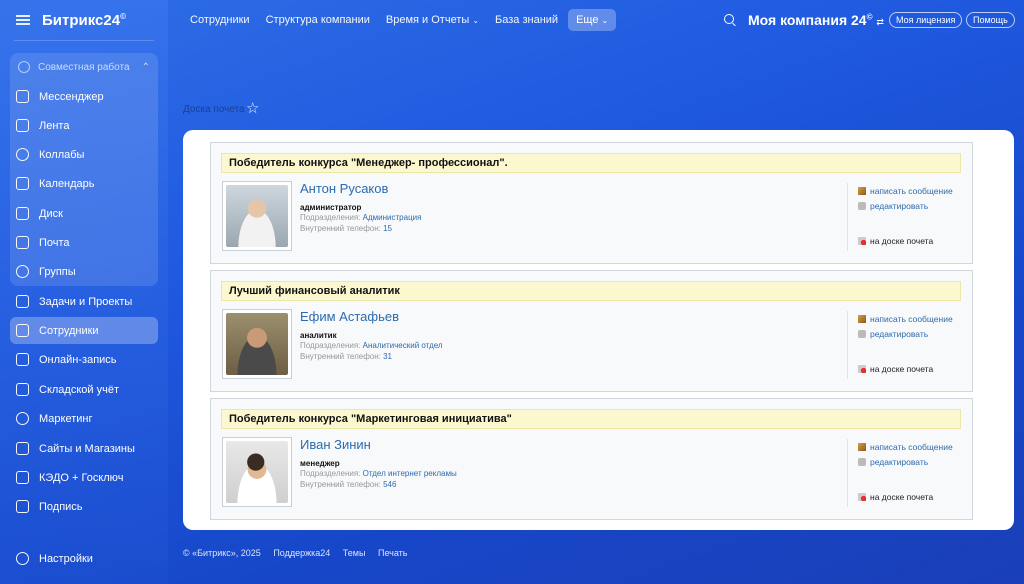  What do you see at coordinates (54, 558) in the screenshot?
I see `settings-item: Настройки` at bounding box center [54, 558].